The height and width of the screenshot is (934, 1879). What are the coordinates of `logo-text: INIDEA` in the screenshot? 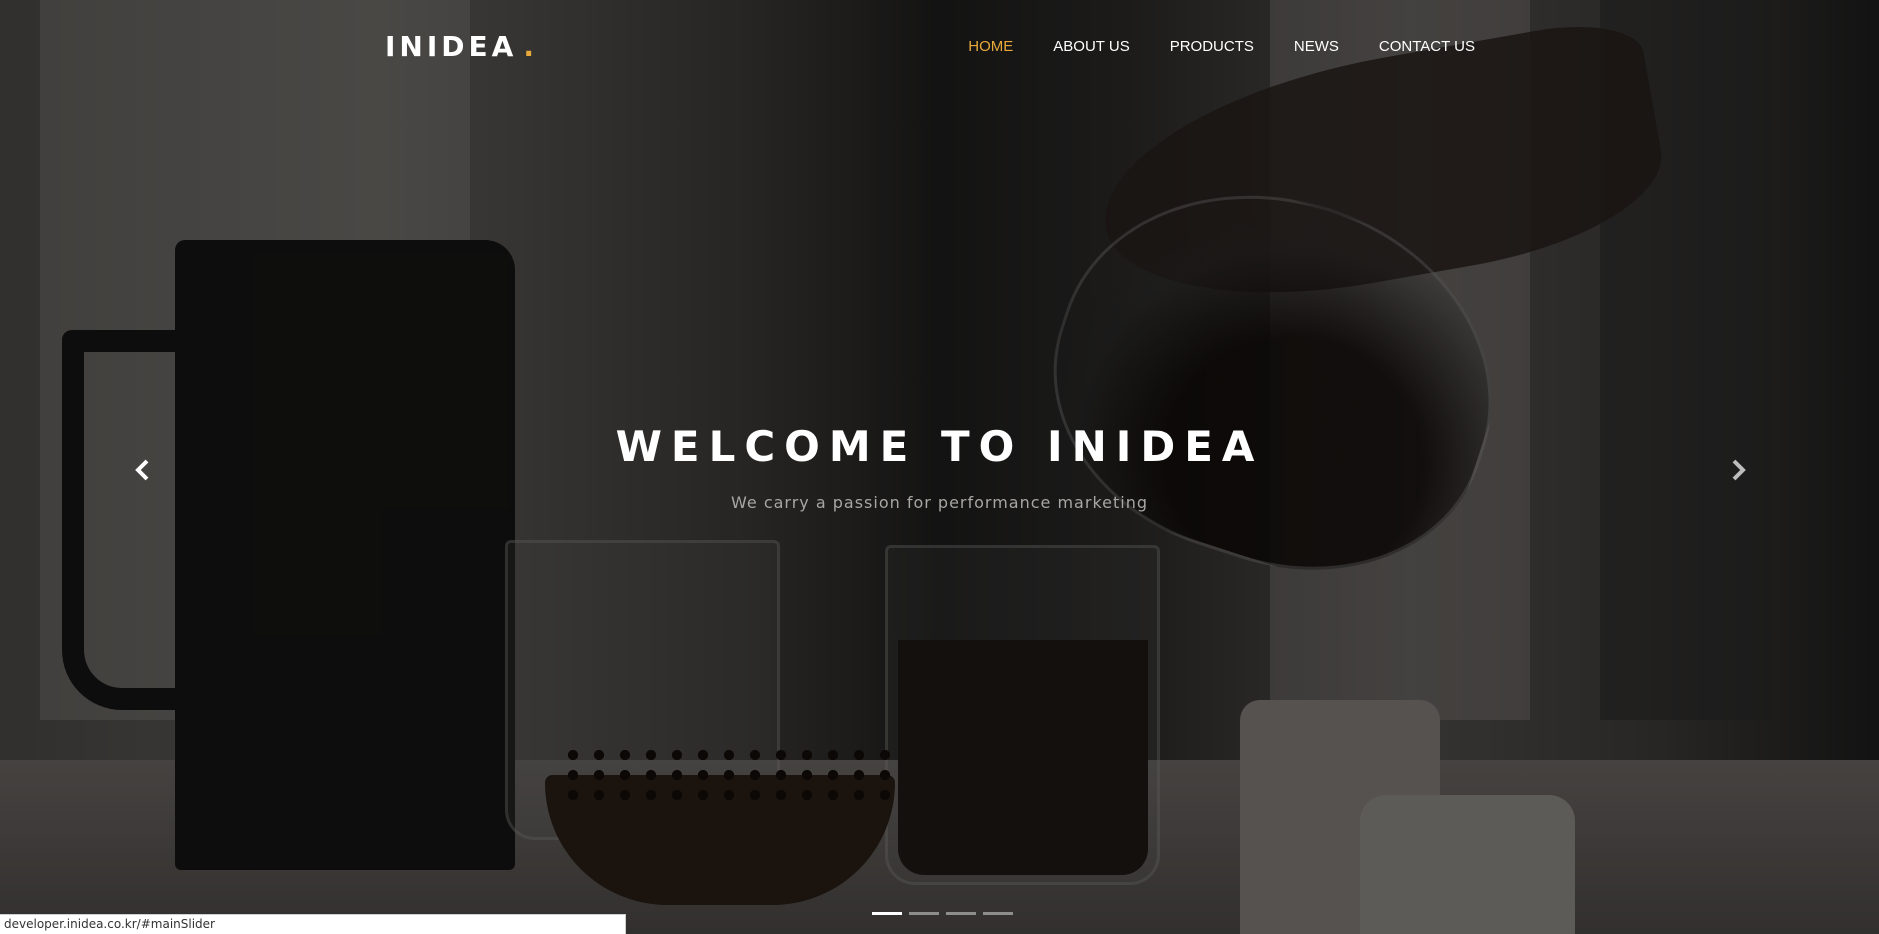 It's located at (451, 46).